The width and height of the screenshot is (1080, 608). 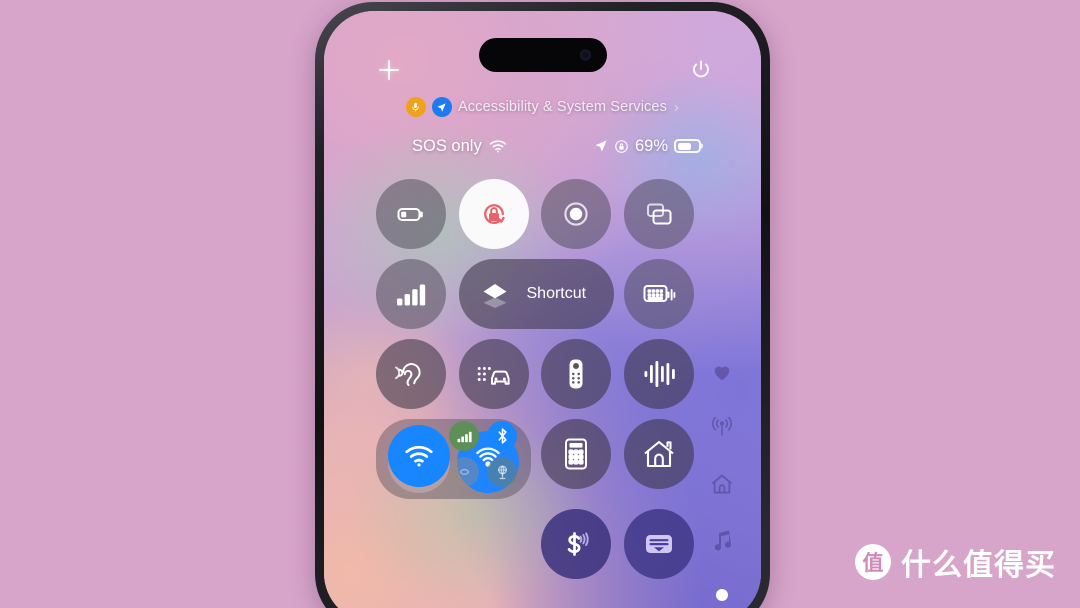 I want to click on waveform-icon, so click(x=659, y=374).